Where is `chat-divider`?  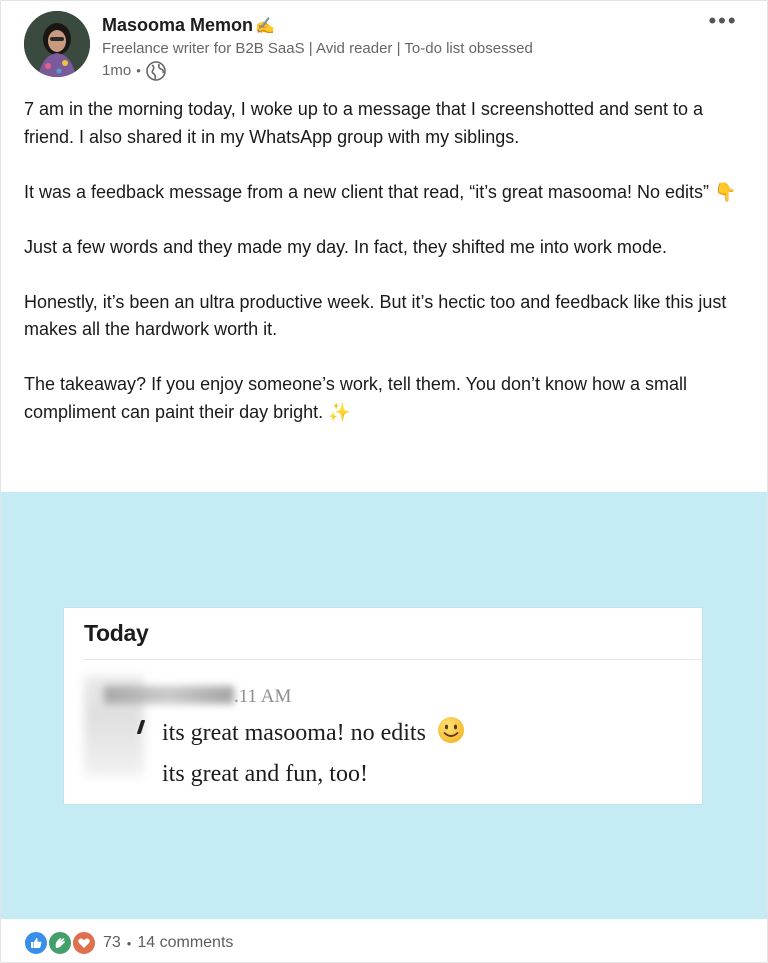 chat-divider is located at coordinates (393, 659).